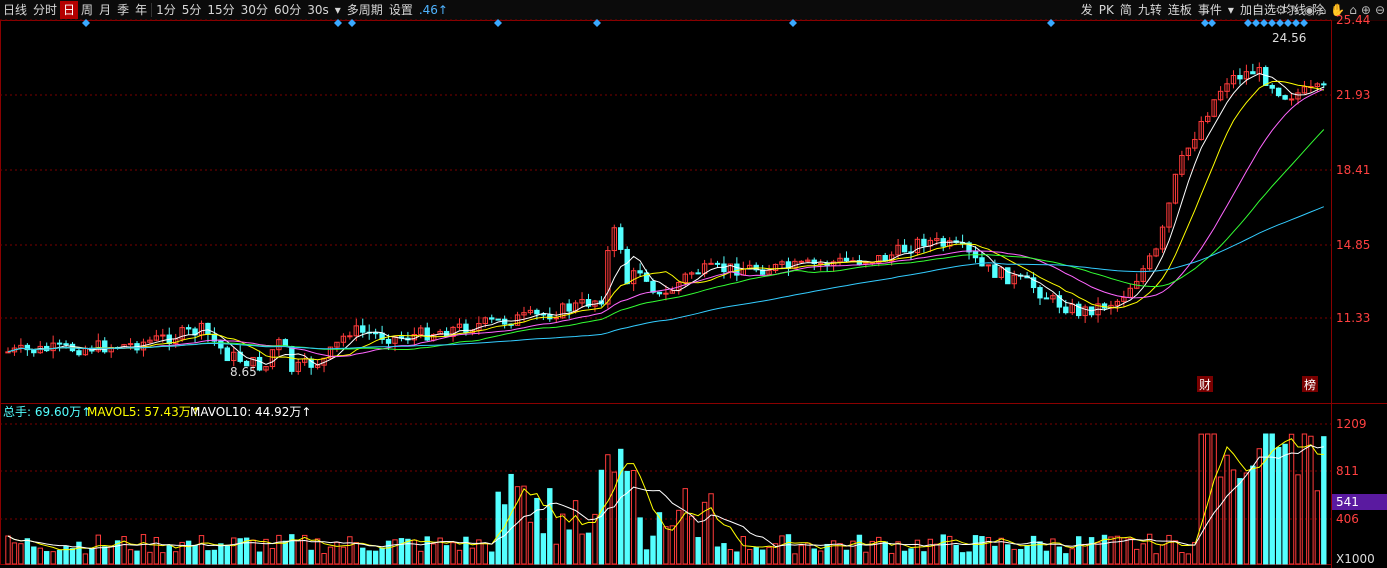 This screenshot has height=568, width=1387. I want to click on max-price-label: 24.56, so click(1289, 38).